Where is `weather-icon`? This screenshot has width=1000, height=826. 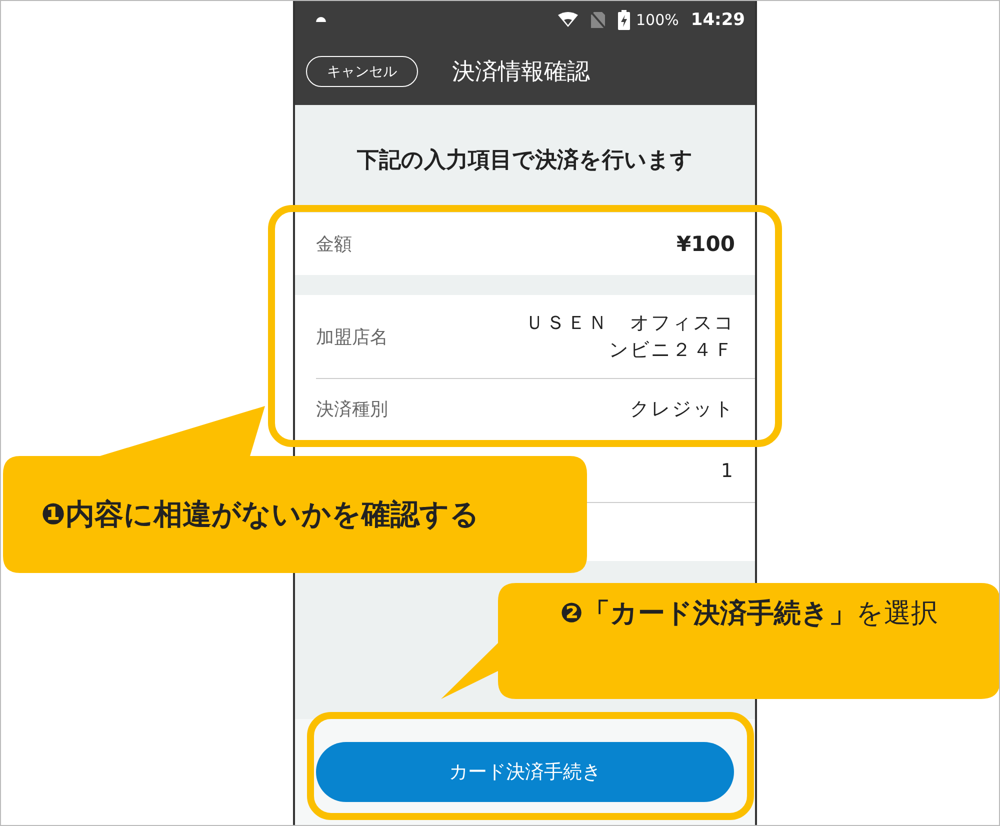
weather-icon is located at coordinates (321, 19).